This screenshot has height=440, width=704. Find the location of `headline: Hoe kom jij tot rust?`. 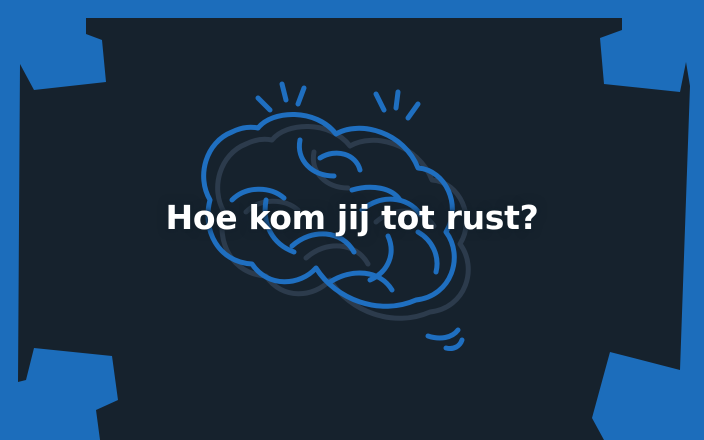

headline: Hoe kom jij tot rust? is located at coordinates (352, 217).